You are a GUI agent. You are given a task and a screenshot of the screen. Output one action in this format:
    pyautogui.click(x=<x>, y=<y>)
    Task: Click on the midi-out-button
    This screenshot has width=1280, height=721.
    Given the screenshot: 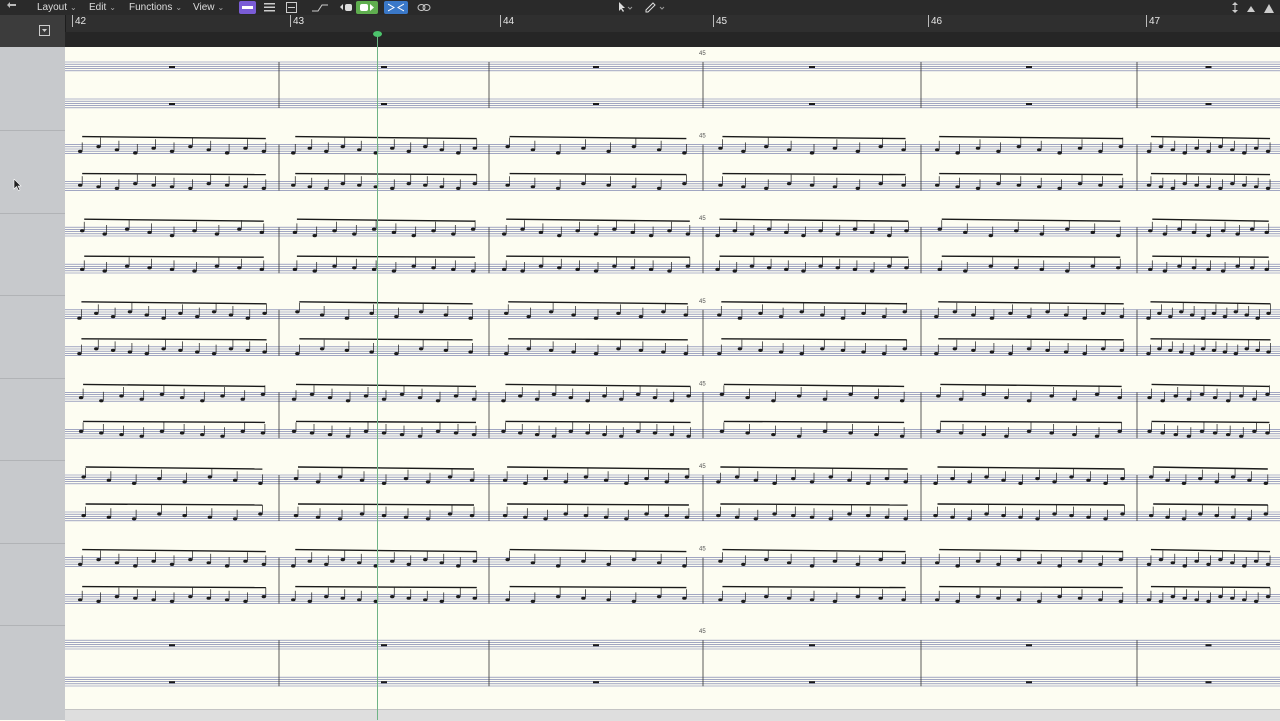 What is the action you would take?
    pyautogui.click(x=367, y=7)
    